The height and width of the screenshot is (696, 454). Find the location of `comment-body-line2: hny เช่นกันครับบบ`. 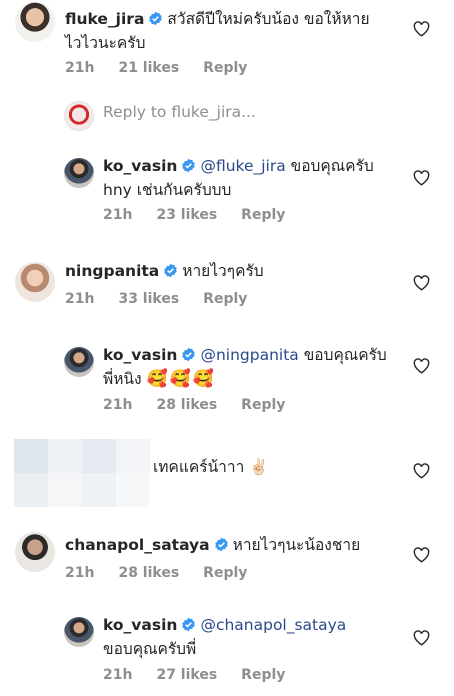

comment-body-line2: hny เช่นกันครับบบ is located at coordinates (167, 190).